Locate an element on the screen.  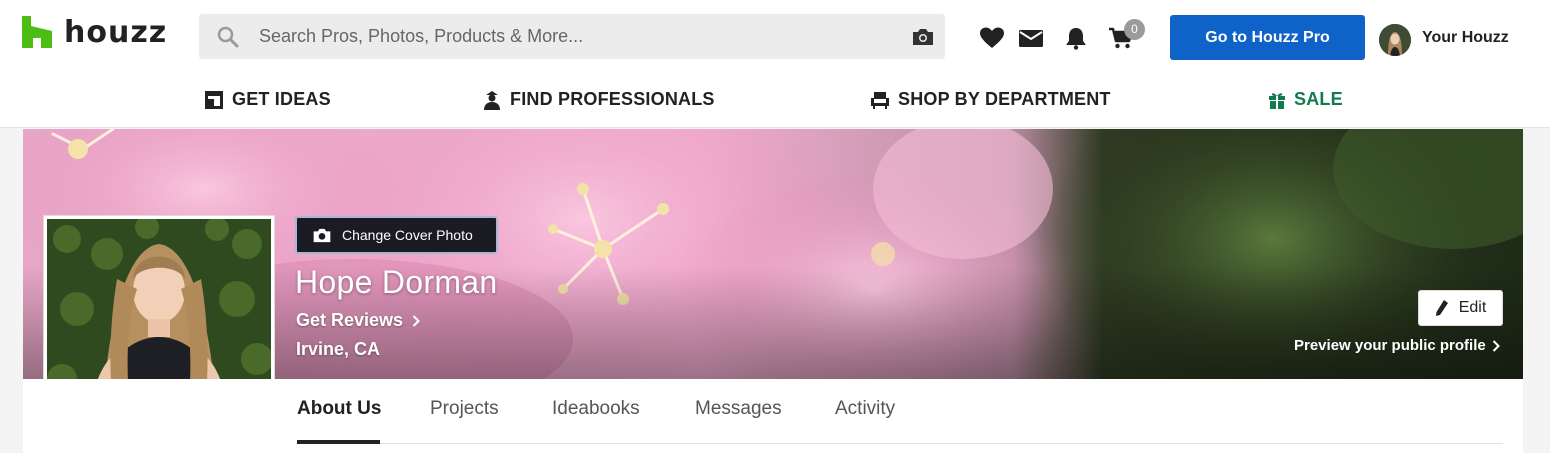
edit-profile-button: Edit is located at coordinates (1460, 308).